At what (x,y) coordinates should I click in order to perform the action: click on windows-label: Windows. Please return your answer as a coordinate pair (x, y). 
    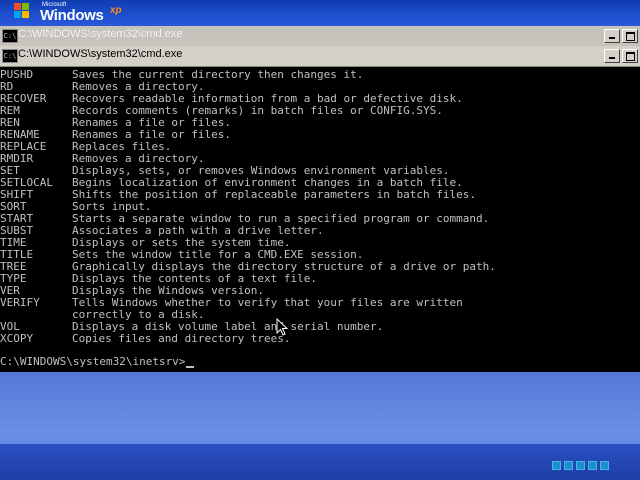
    Looking at the image, I should click on (72, 15).